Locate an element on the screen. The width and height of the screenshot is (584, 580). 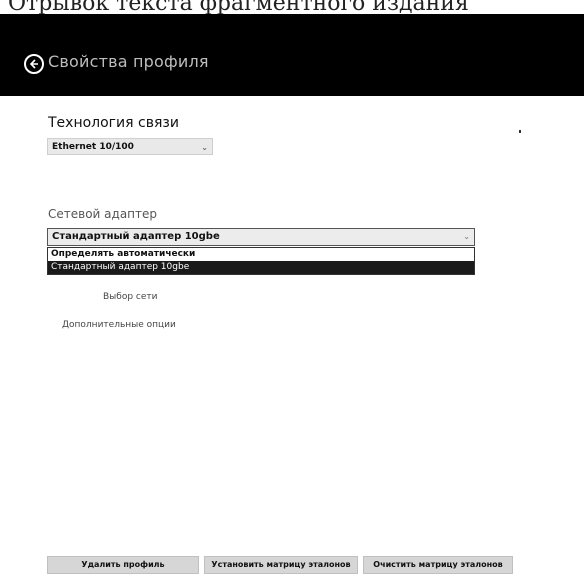
connection-tech-value: Ethernet 10/100 is located at coordinates (93, 147).